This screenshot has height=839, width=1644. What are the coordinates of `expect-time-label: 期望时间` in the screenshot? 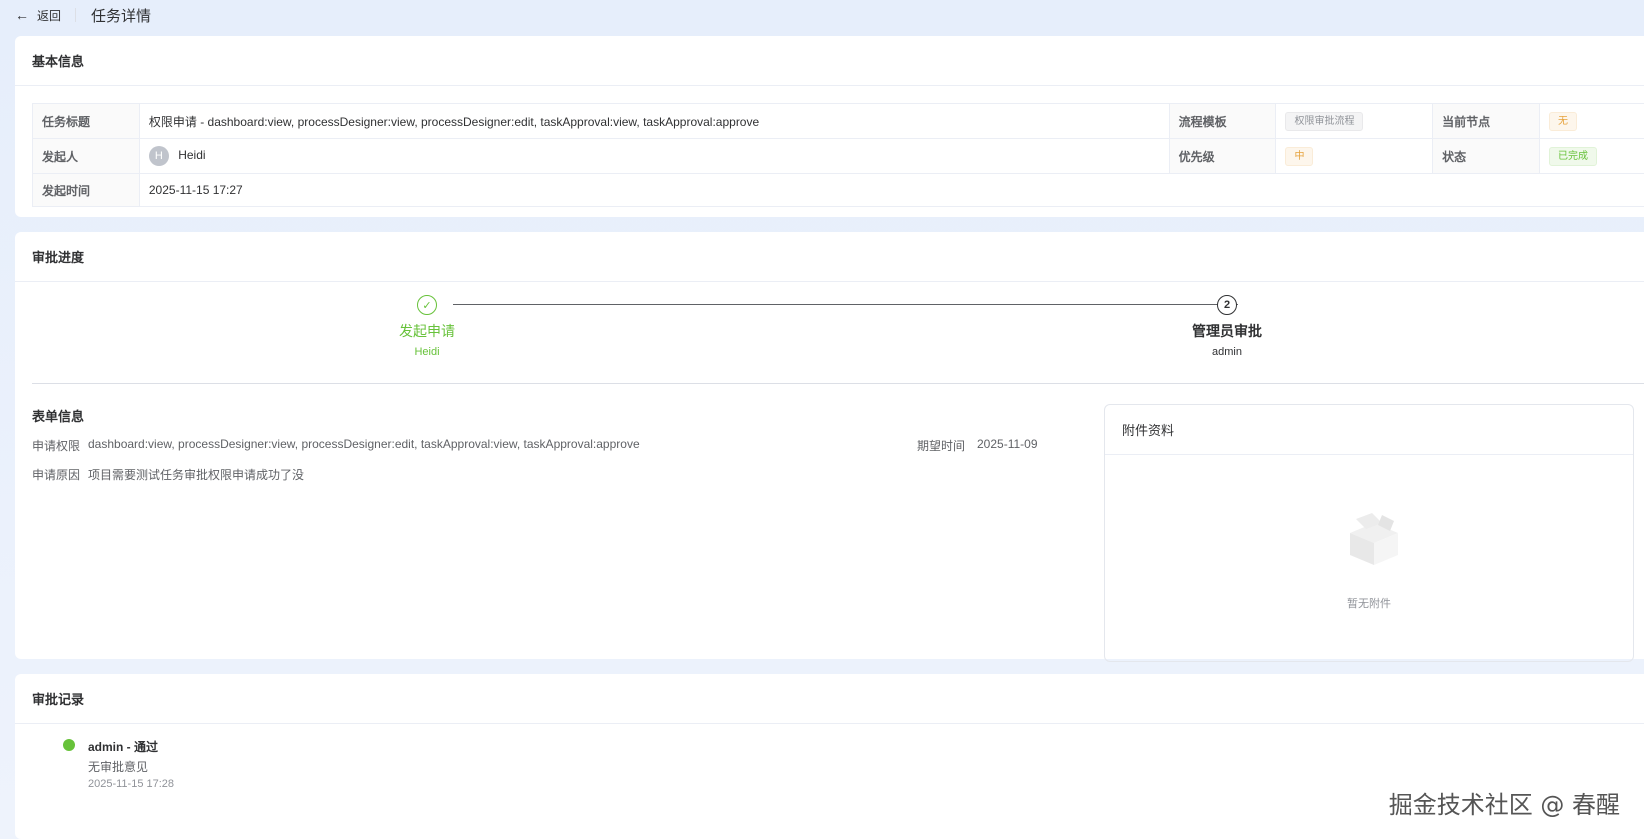 It's located at (941, 446).